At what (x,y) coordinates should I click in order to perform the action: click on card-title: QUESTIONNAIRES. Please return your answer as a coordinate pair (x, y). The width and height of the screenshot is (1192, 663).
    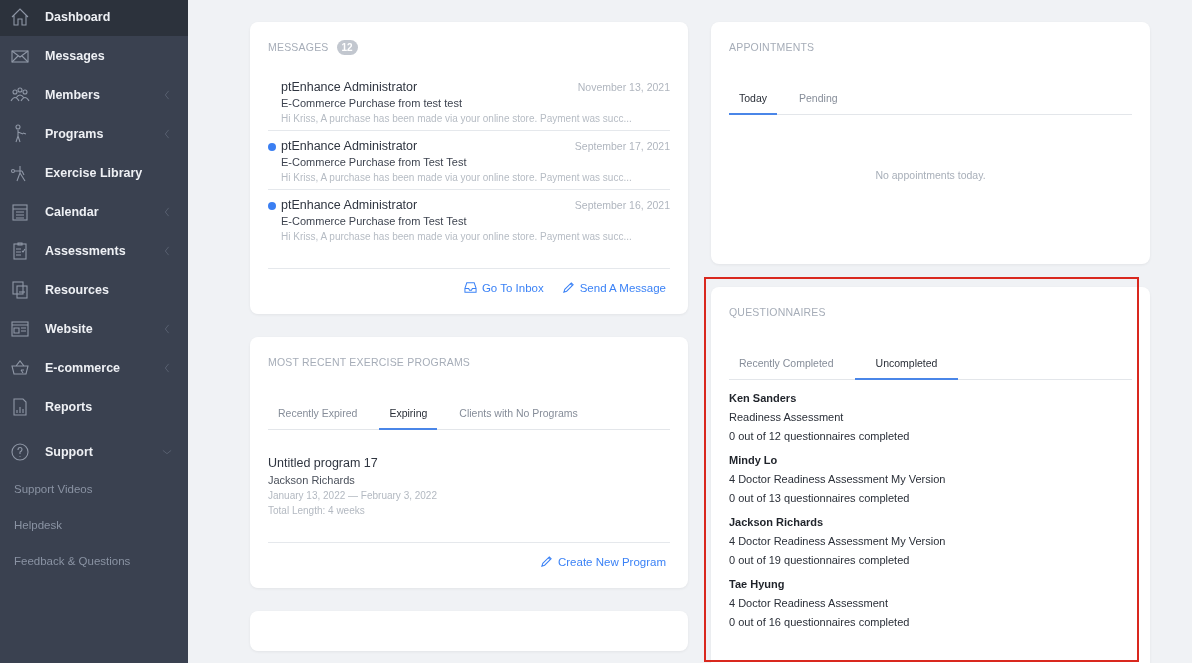
    Looking at the image, I should click on (777, 312).